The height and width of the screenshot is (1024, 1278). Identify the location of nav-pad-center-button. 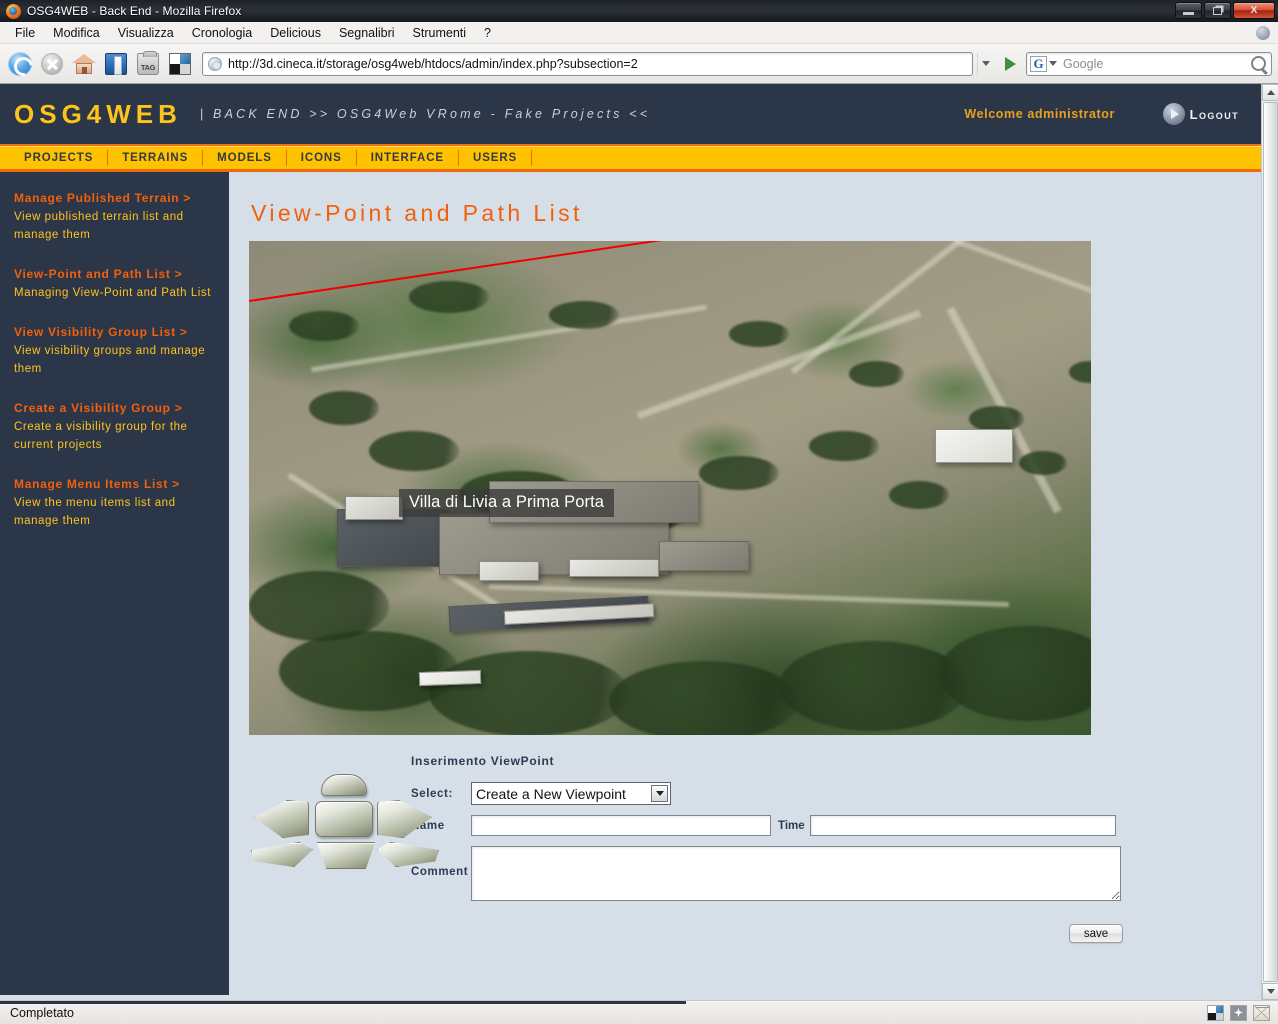
(344, 819).